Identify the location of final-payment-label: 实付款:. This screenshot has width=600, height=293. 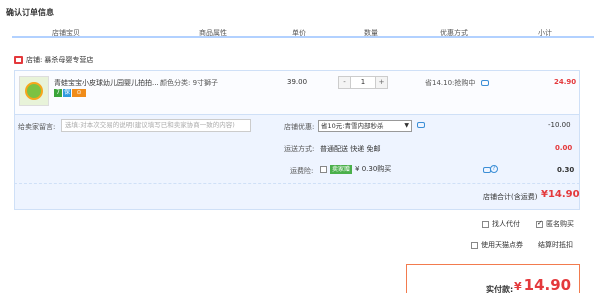
(500, 289).